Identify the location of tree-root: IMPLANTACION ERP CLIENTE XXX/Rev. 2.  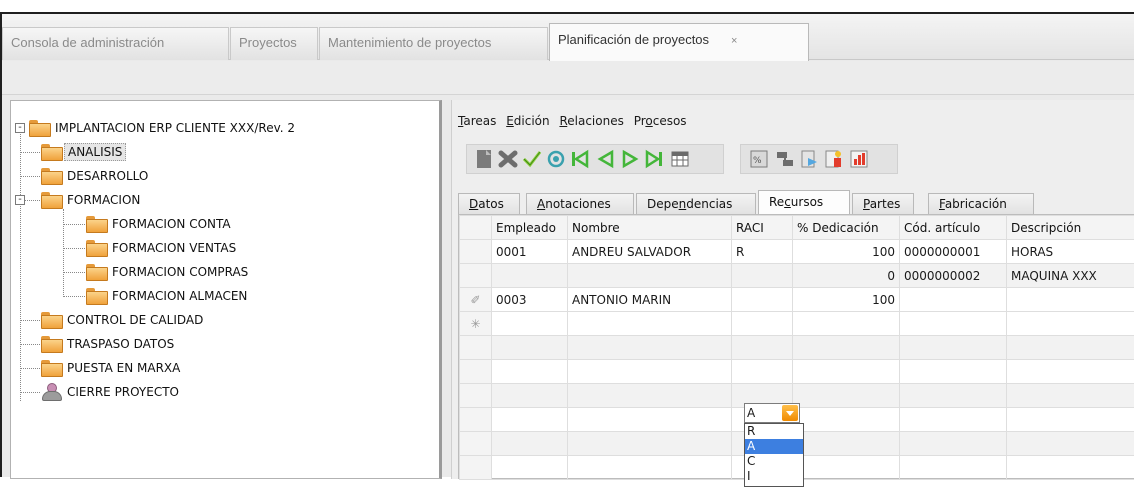
(163, 128).